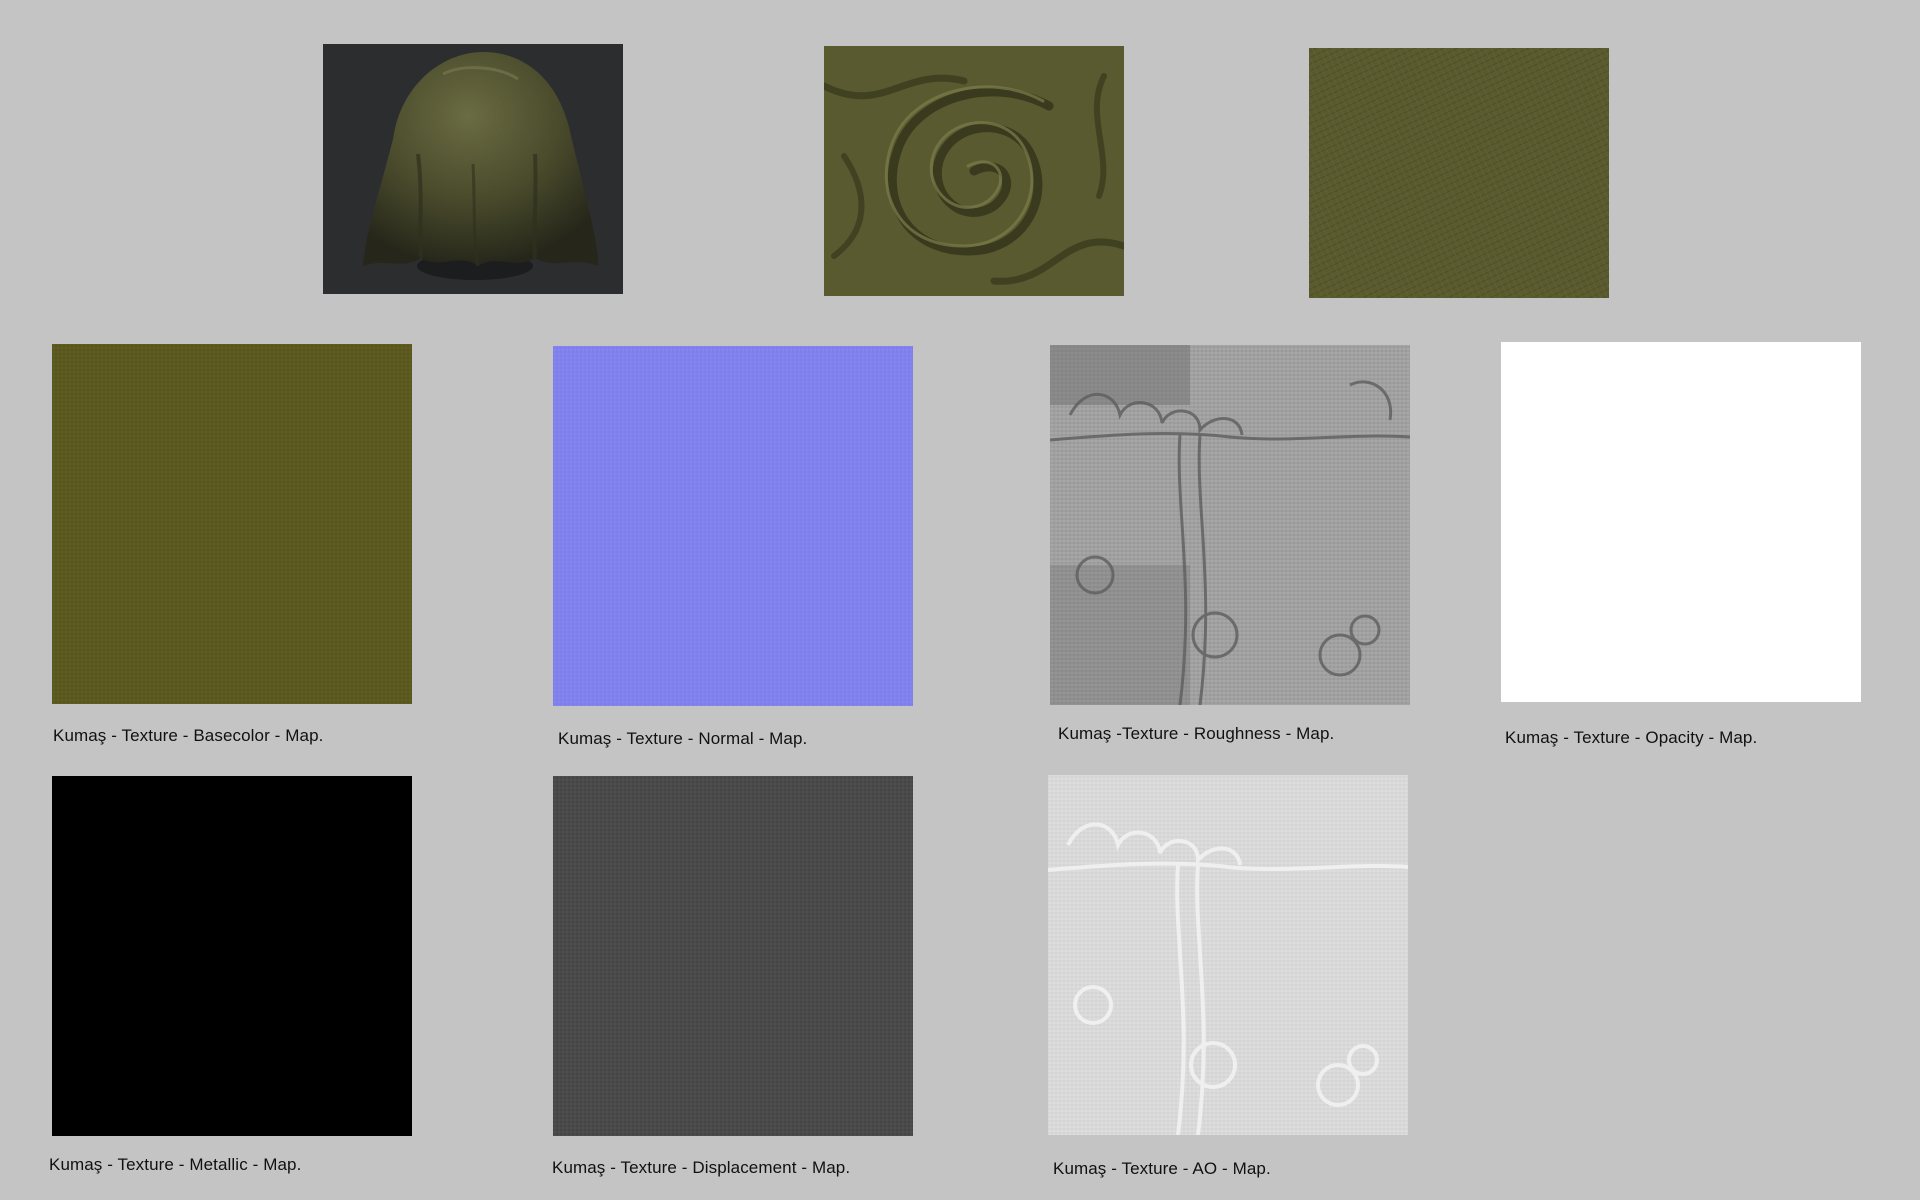 Image resolution: width=1920 pixels, height=1200 pixels. What do you see at coordinates (232, 956) in the screenshot?
I see `metallic-map-image` at bounding box center [232, 956].